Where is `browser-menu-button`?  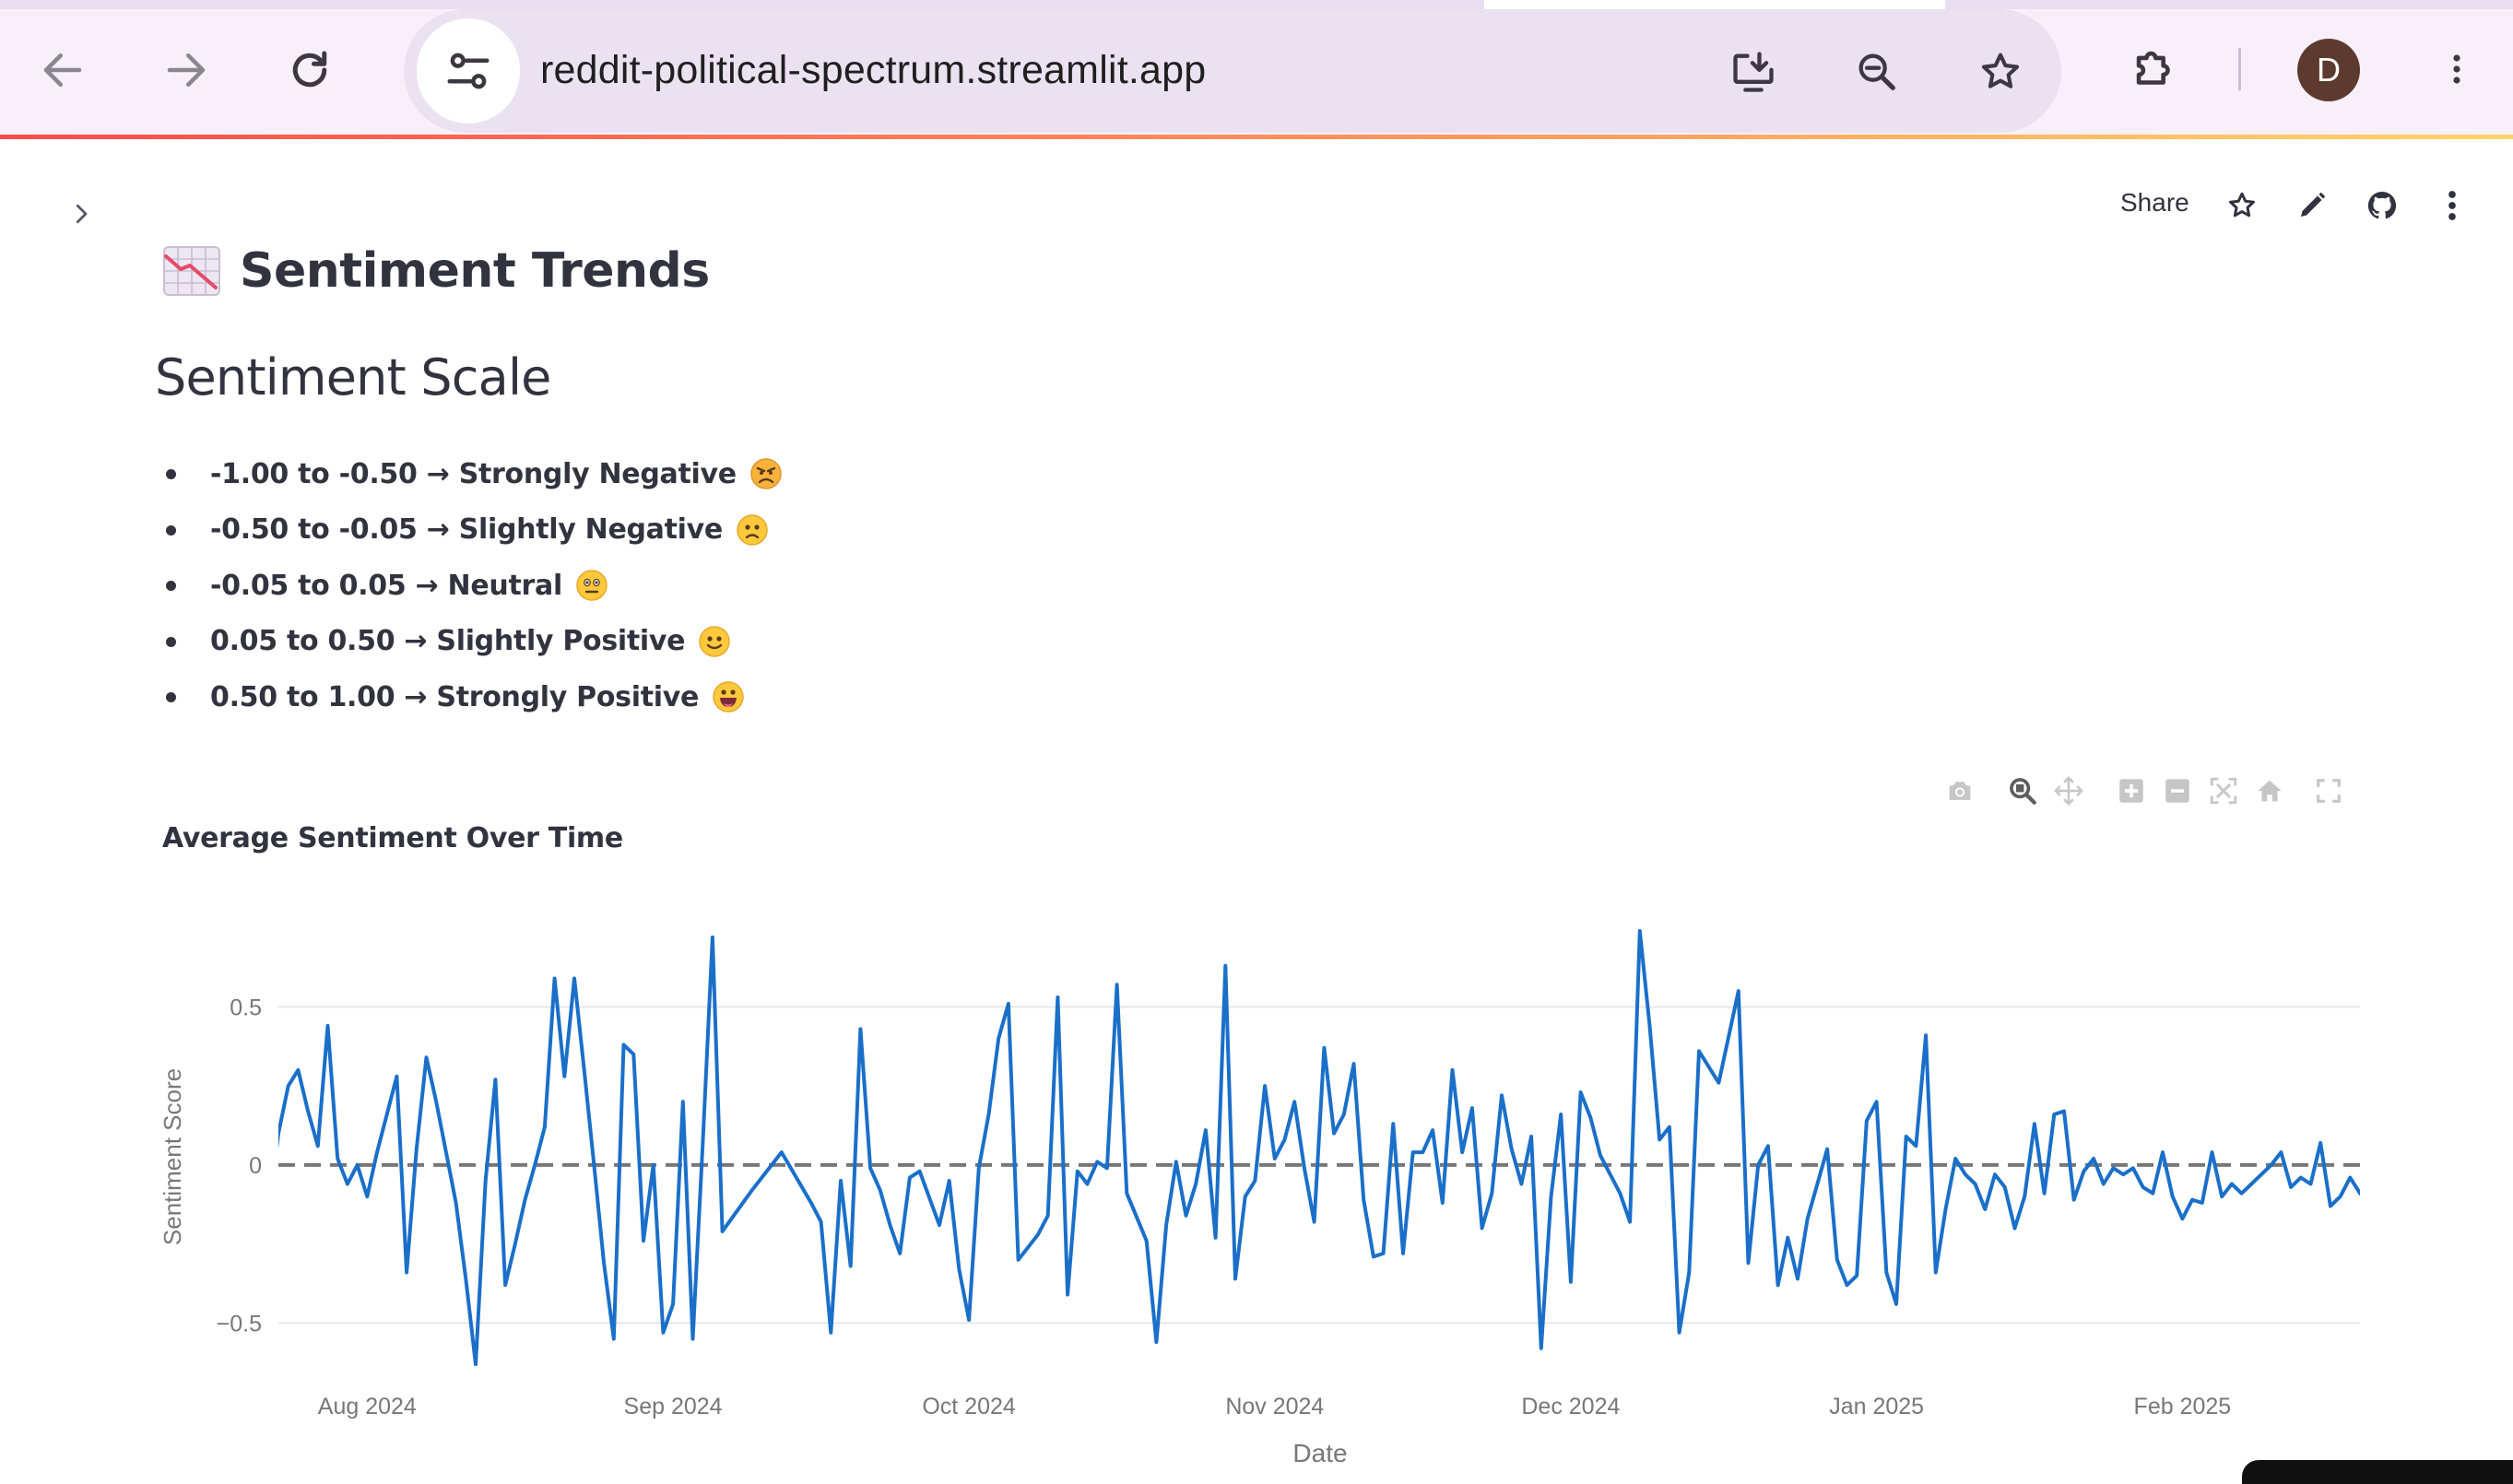
browser-menu-button is located at coordinates (2457, 69).